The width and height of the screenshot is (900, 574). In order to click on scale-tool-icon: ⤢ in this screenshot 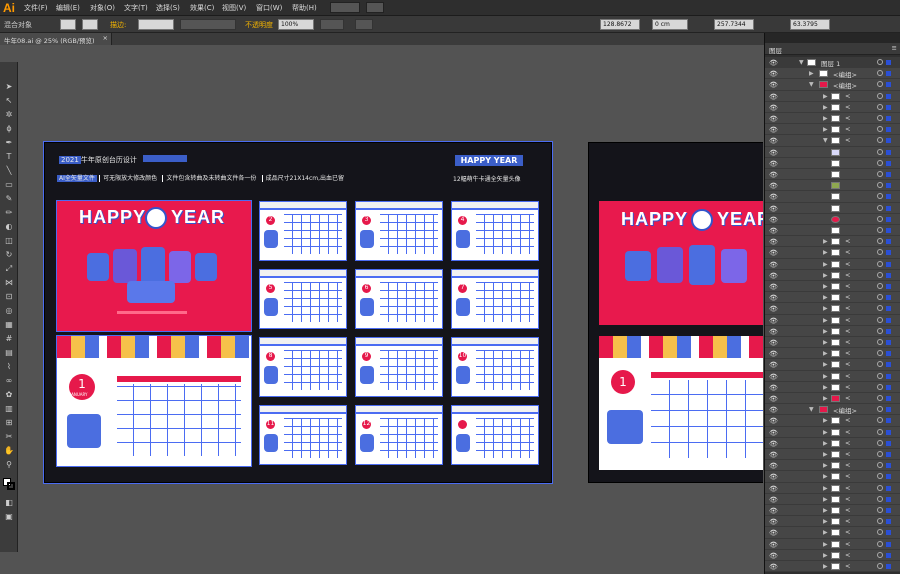, I will do `click(9, 269)`.